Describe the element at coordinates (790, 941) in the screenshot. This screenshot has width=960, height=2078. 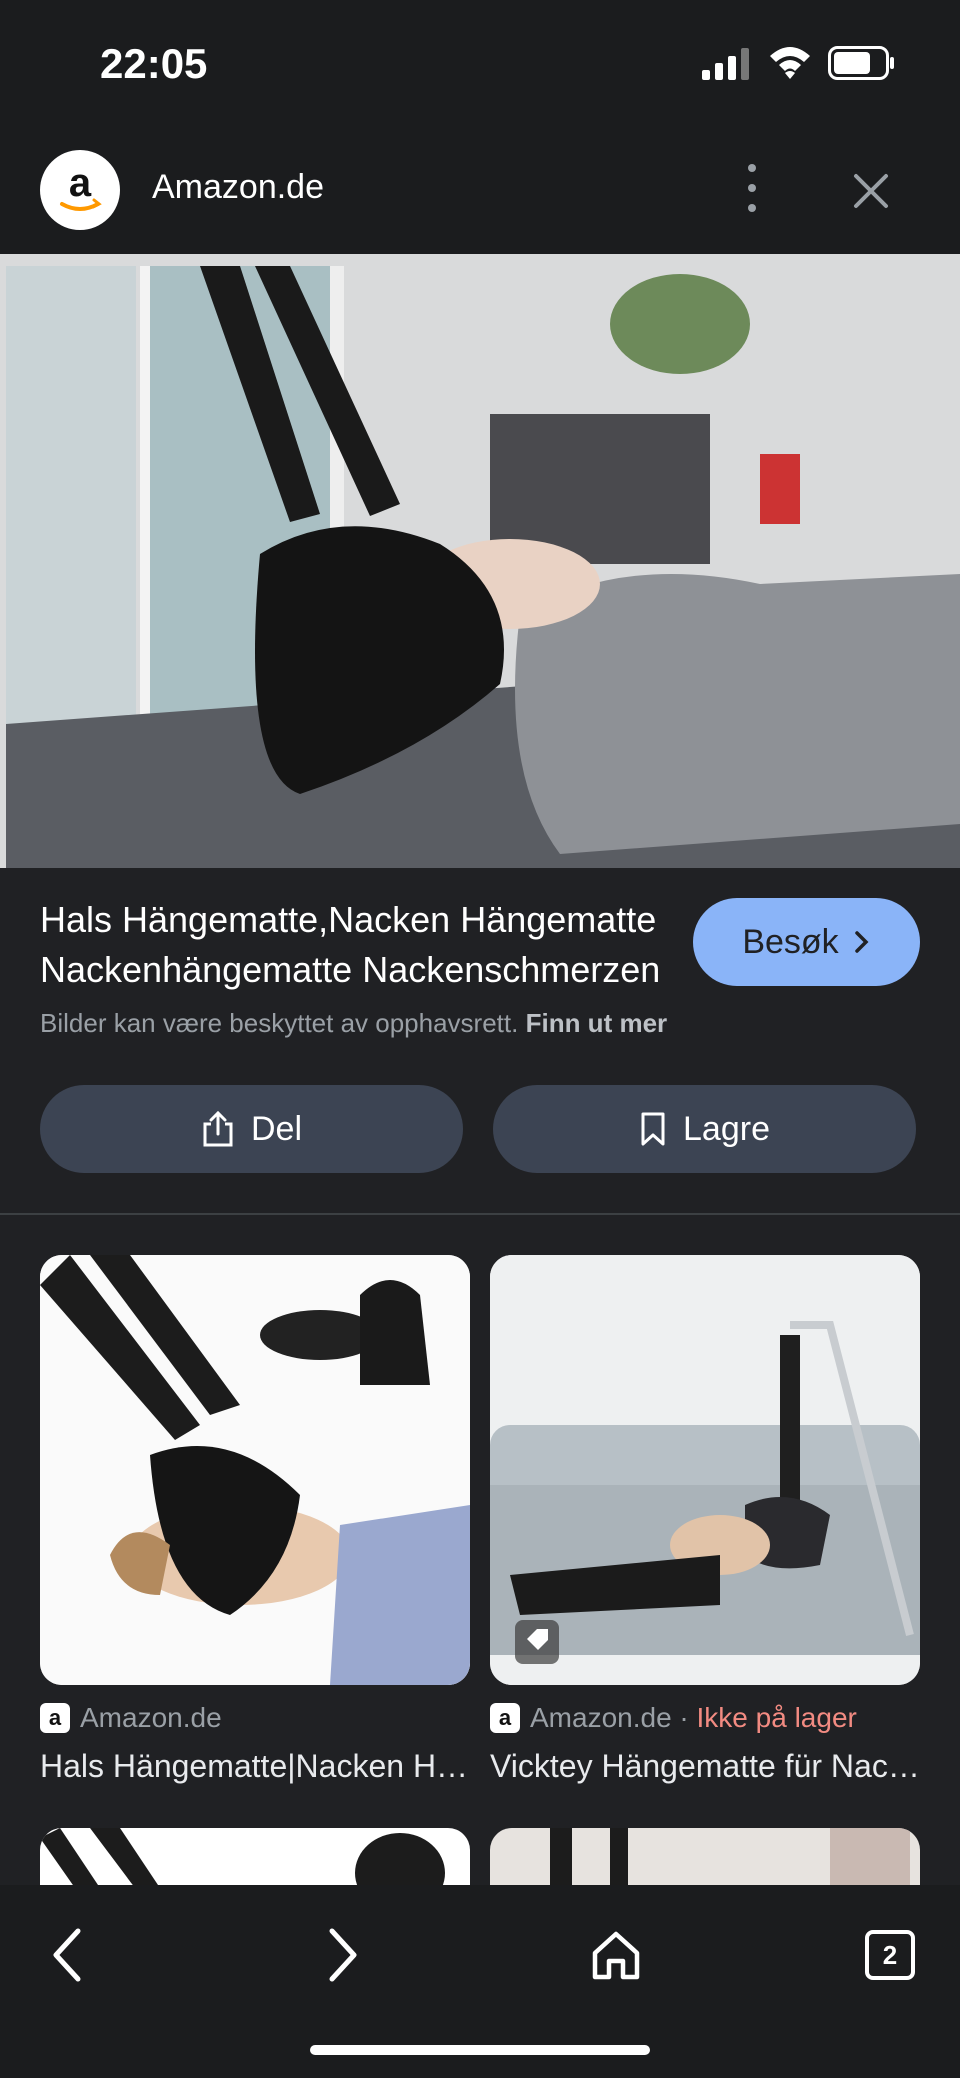
I see `visit-label: Besøk` at that location.